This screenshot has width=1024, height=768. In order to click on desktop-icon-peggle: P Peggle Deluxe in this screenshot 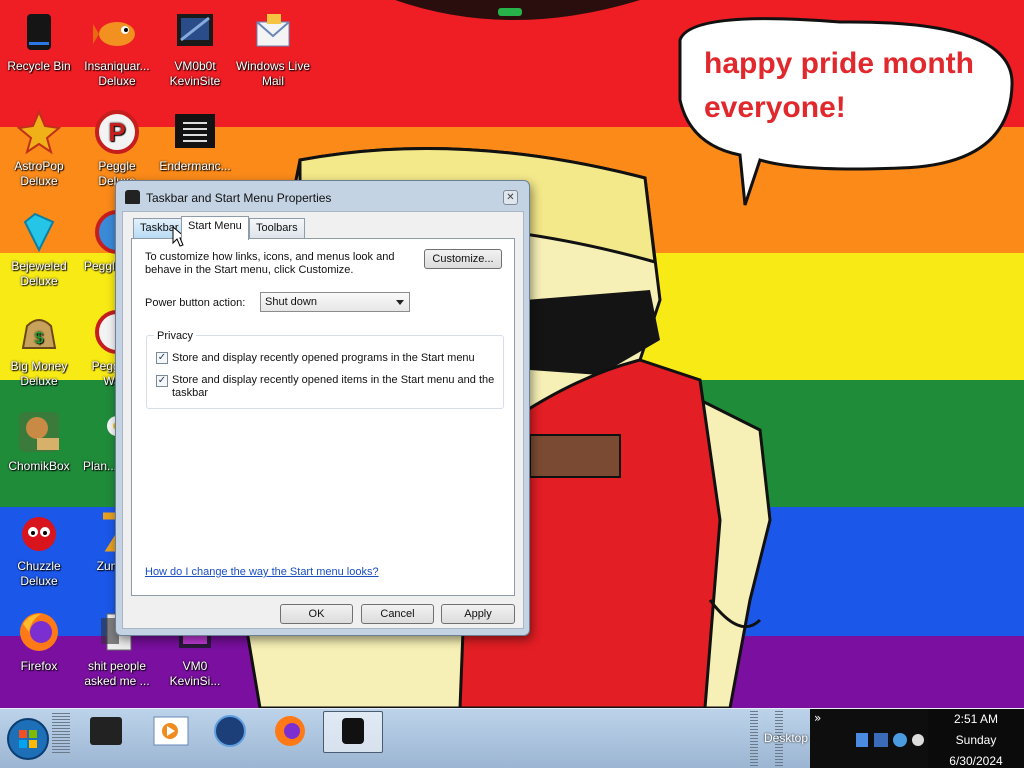, I will do `click(117, 146)`.